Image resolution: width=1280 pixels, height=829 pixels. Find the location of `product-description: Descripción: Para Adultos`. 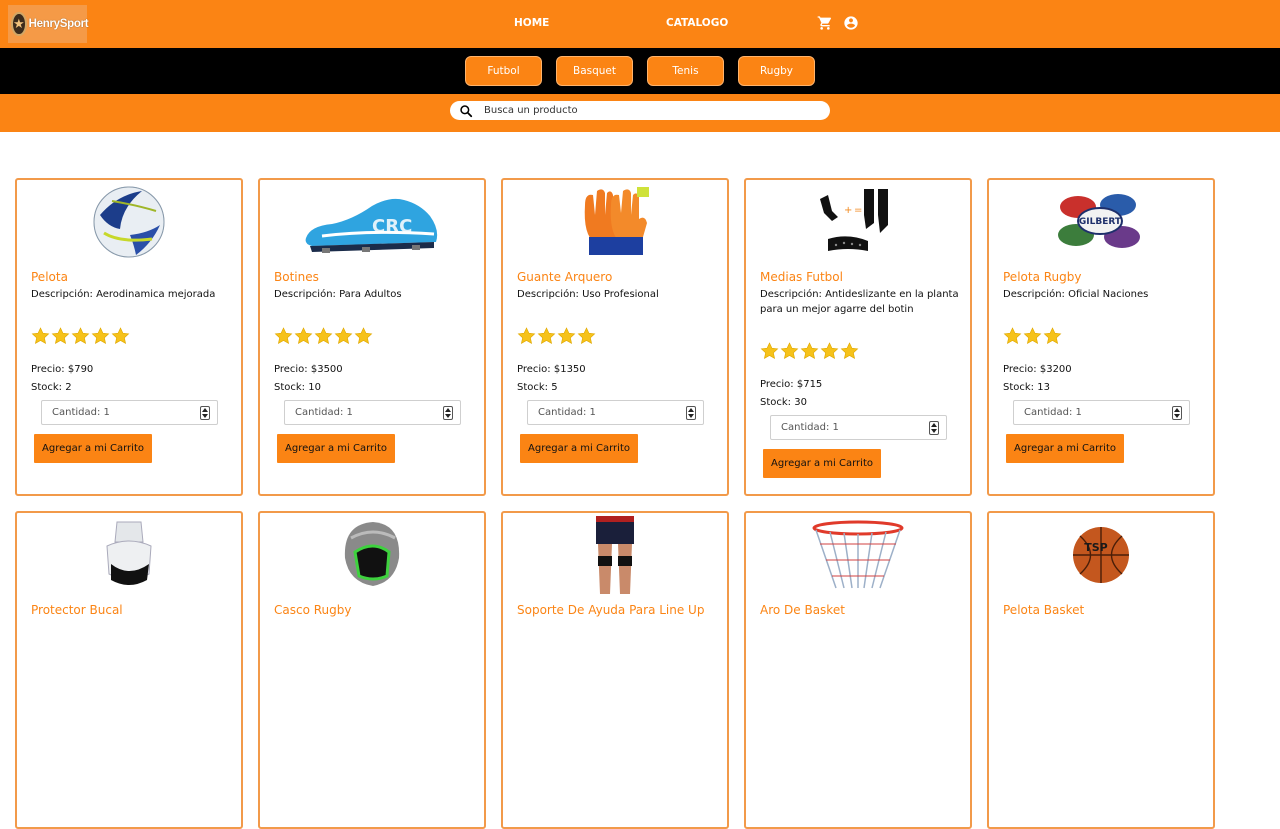

product-description: Descripción: Para Adultos is located at coordinates (338, 294).